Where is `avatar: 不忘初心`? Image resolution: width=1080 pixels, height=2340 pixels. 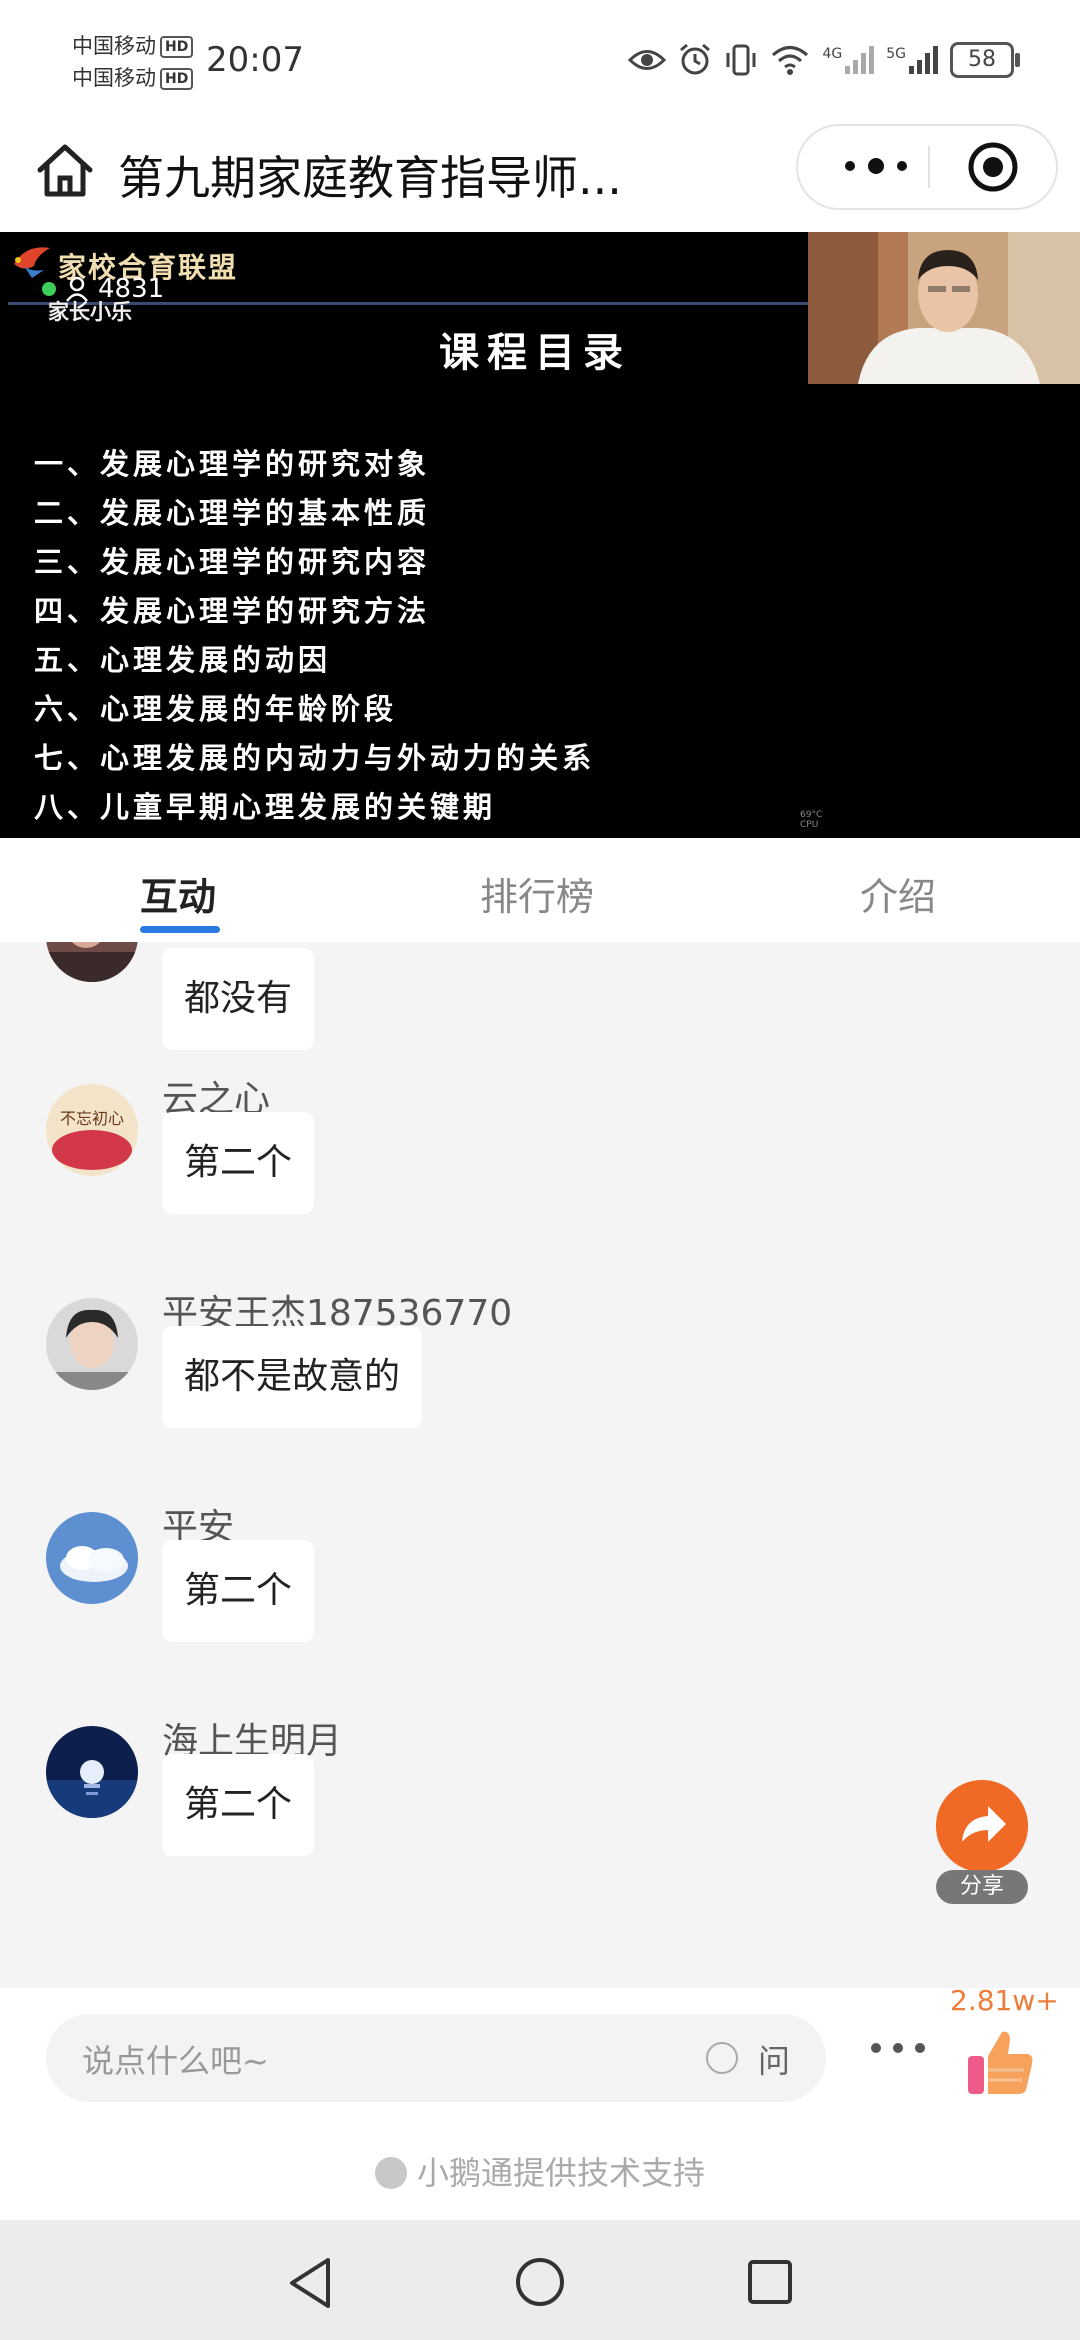
avatar: 不忘初心 is located at coordinates (92, 1130).